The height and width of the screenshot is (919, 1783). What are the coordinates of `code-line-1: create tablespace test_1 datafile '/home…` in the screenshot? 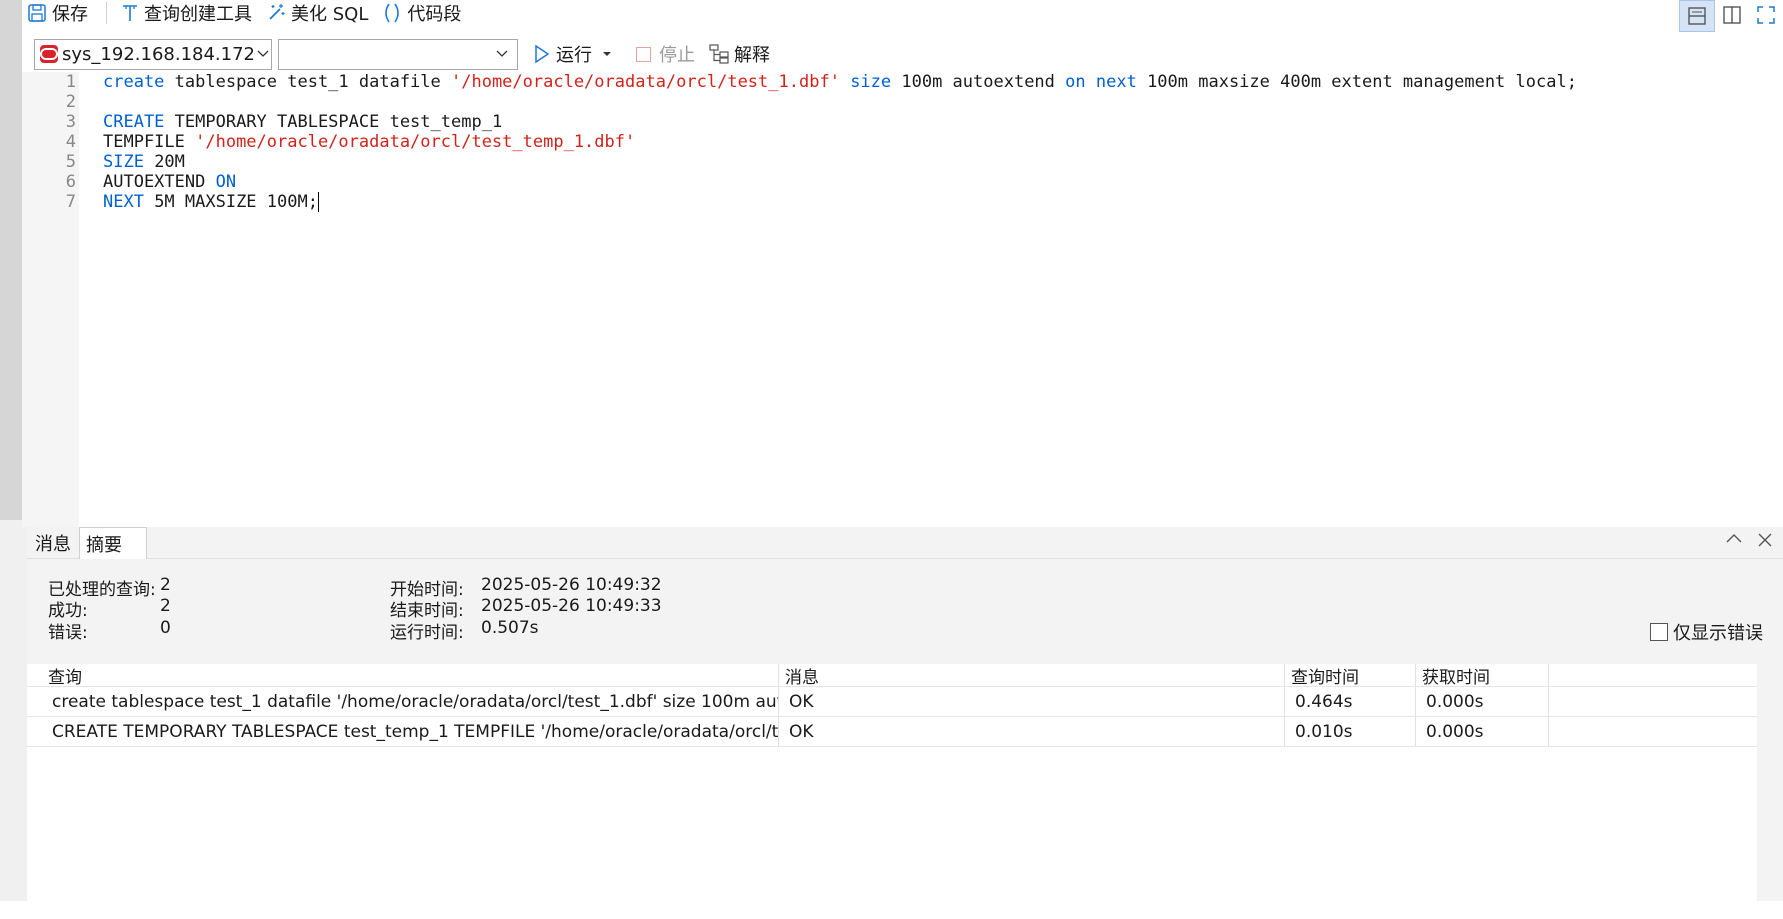 It's located at (840, 82).